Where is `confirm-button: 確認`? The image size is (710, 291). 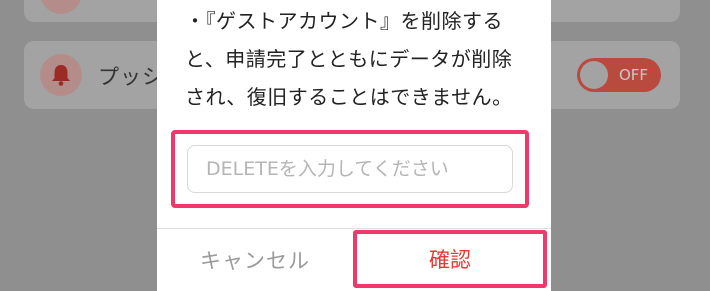
confirm-button: 確認 is located at coordinates (450, 259).